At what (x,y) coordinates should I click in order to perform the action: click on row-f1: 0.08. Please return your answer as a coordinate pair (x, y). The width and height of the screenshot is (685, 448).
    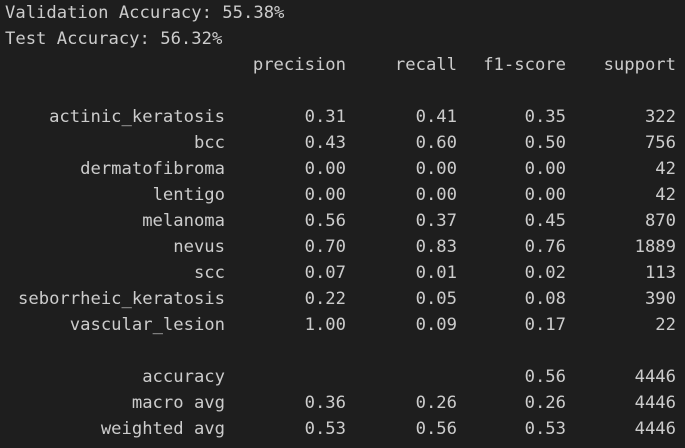
    Looking at the image, I should click on (545, 299).